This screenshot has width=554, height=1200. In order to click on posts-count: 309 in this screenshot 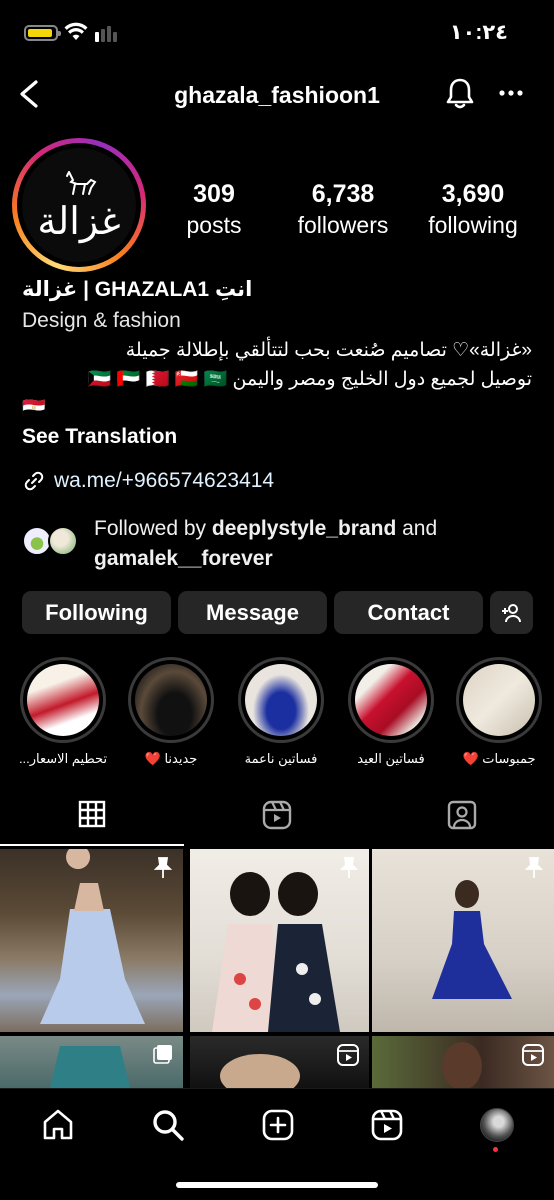, I will do `click(214, 194)`.